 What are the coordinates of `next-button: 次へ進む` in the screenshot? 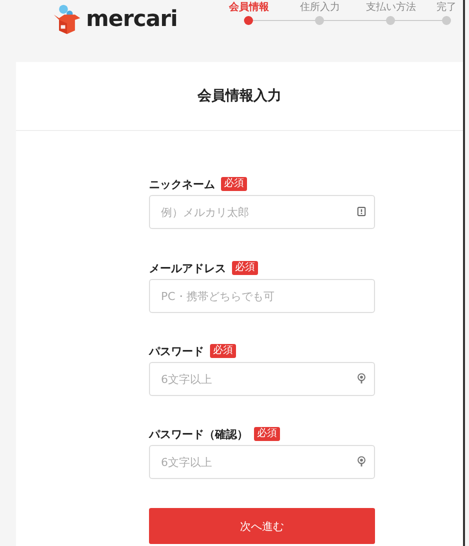 It's located at (262, 526).